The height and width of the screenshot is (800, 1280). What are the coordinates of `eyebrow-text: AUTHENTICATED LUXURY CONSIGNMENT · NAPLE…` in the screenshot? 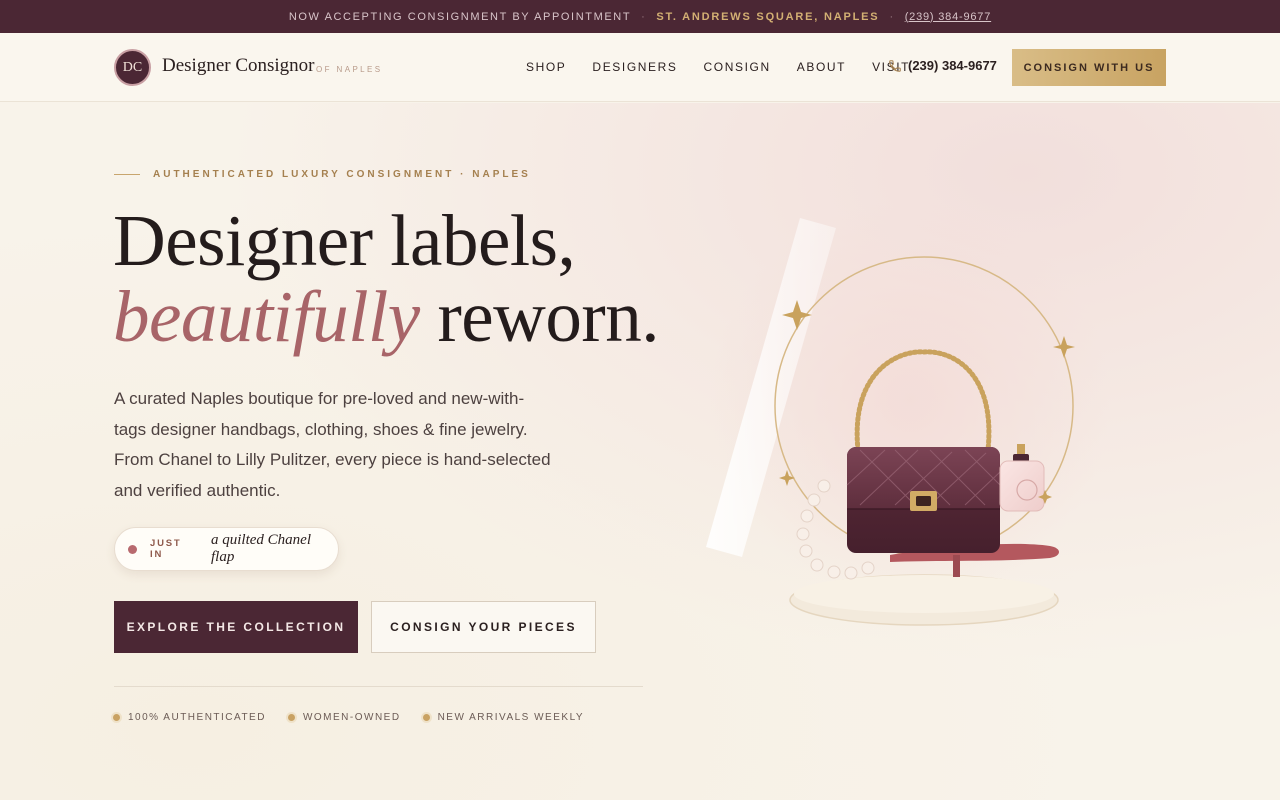 It's located at (342, 174).